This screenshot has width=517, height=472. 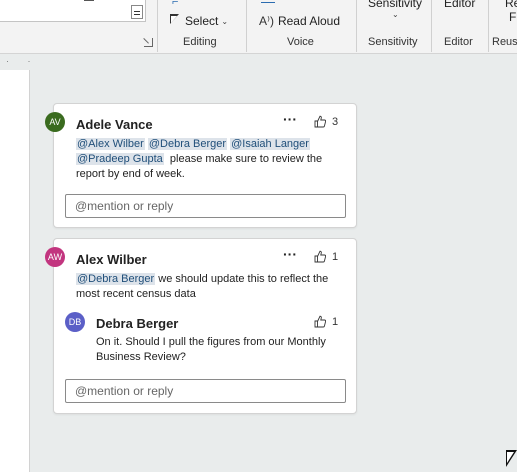 What do you see at coordinates (55, 257) in the screenshot?
I see `avatar: AW` at bounding box center [55, 257].